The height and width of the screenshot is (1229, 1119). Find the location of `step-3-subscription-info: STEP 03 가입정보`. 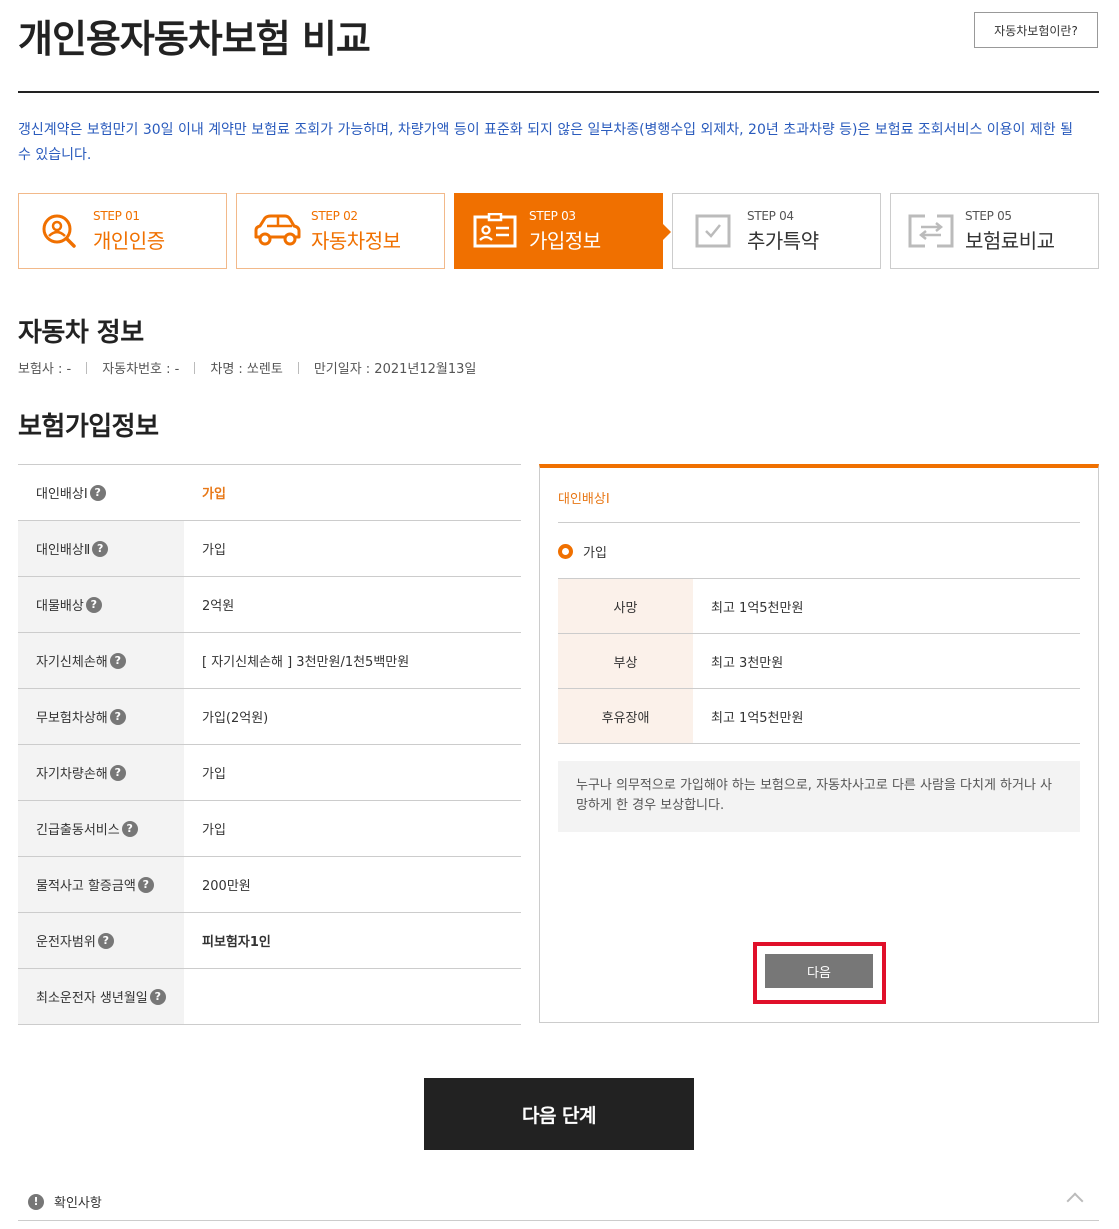

step-3-subscription-info: STEP 03 가입정보 is located at coordinates (562, 231).